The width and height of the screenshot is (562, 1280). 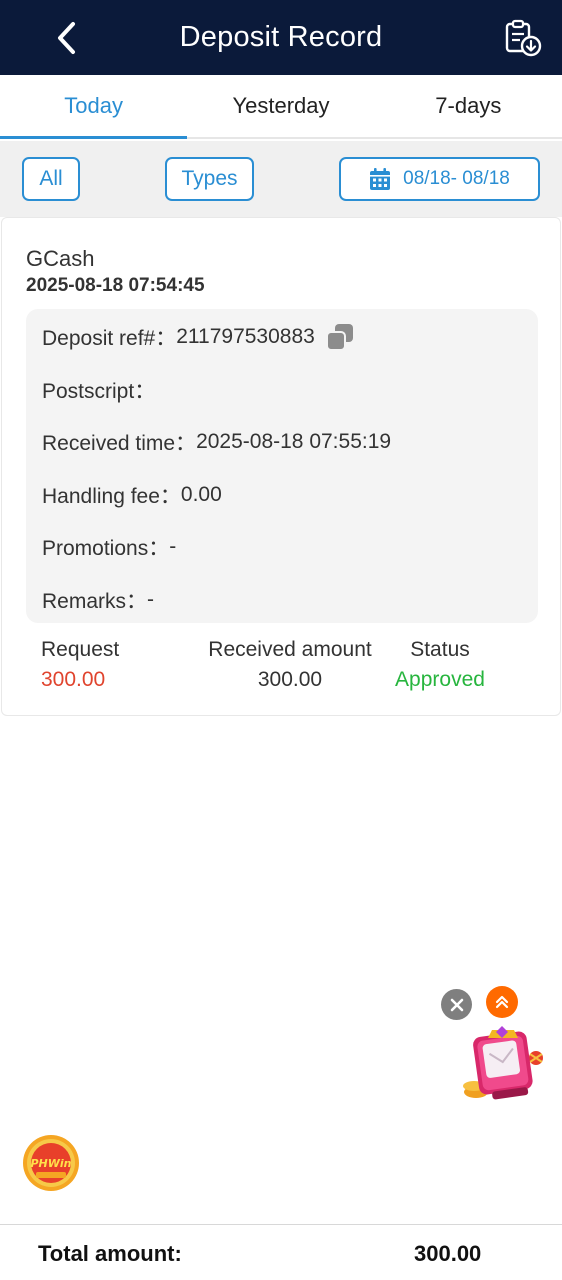 What do you see at coordinates (106, 548) in the screenshot?
I see `promotions-label: Promotions：` at bounding box center [106, 548].